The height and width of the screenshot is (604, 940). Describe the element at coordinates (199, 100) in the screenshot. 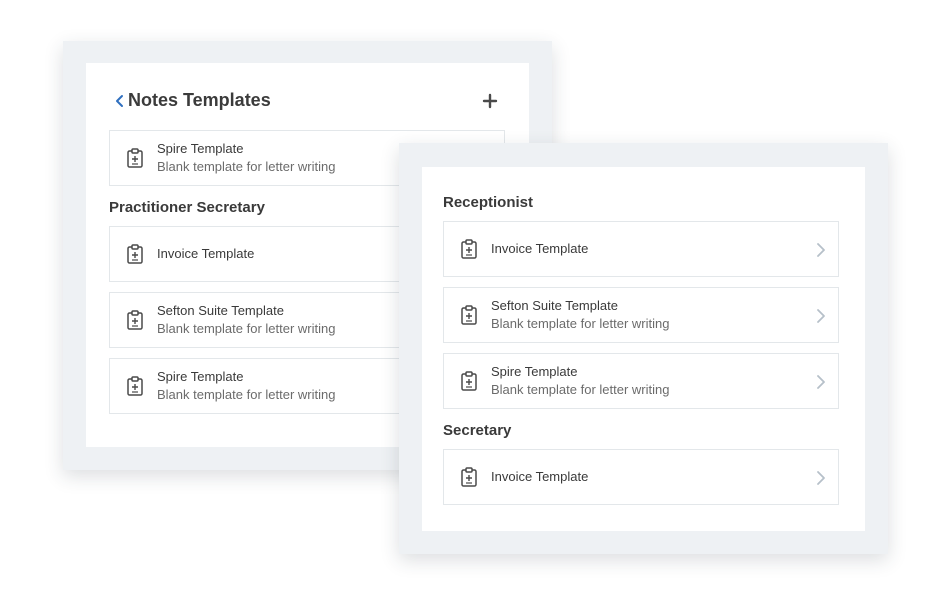

I see `page-title: Notes Templates` at that location.